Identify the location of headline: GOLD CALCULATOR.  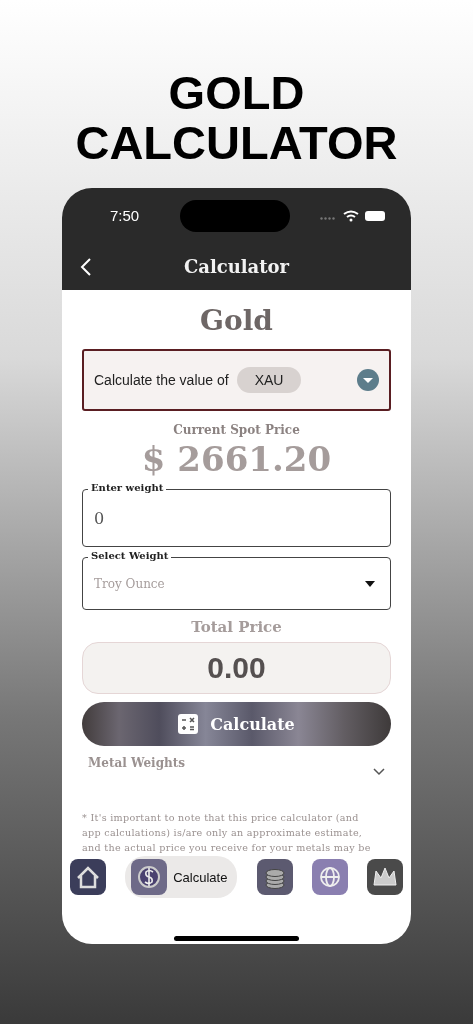
(236, 118).